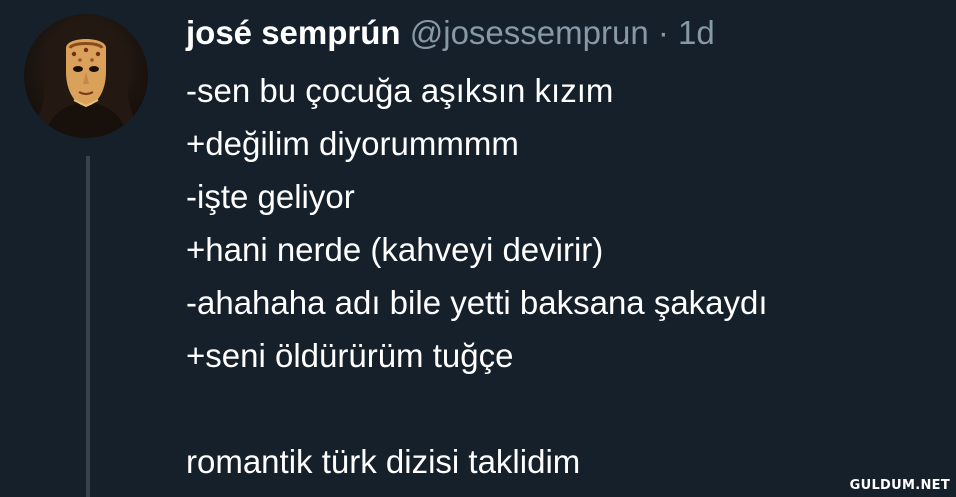 This screenshot has width=956, height=497. I want to click on tweet-text-line: romantik türk dizisi taklidim, so click(383, 461).